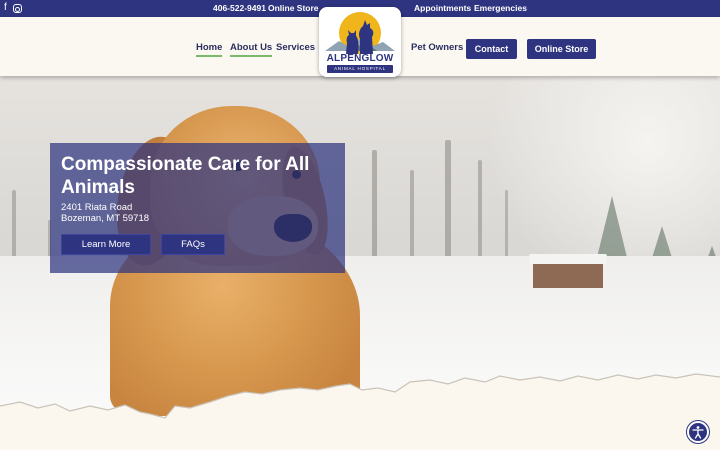  Describe the element at coordinates (105, 218) in the screenshot. I see `address-line-2: Bozeman, MT 59718` at that location.